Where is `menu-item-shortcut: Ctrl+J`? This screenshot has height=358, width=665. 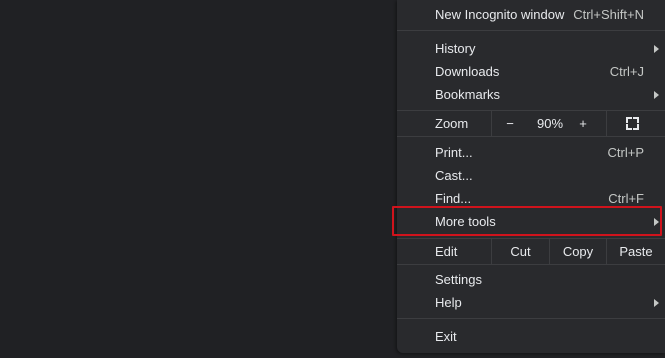 menu-item-shortcut: Ctrl+J is located at coordinates (626, 71).